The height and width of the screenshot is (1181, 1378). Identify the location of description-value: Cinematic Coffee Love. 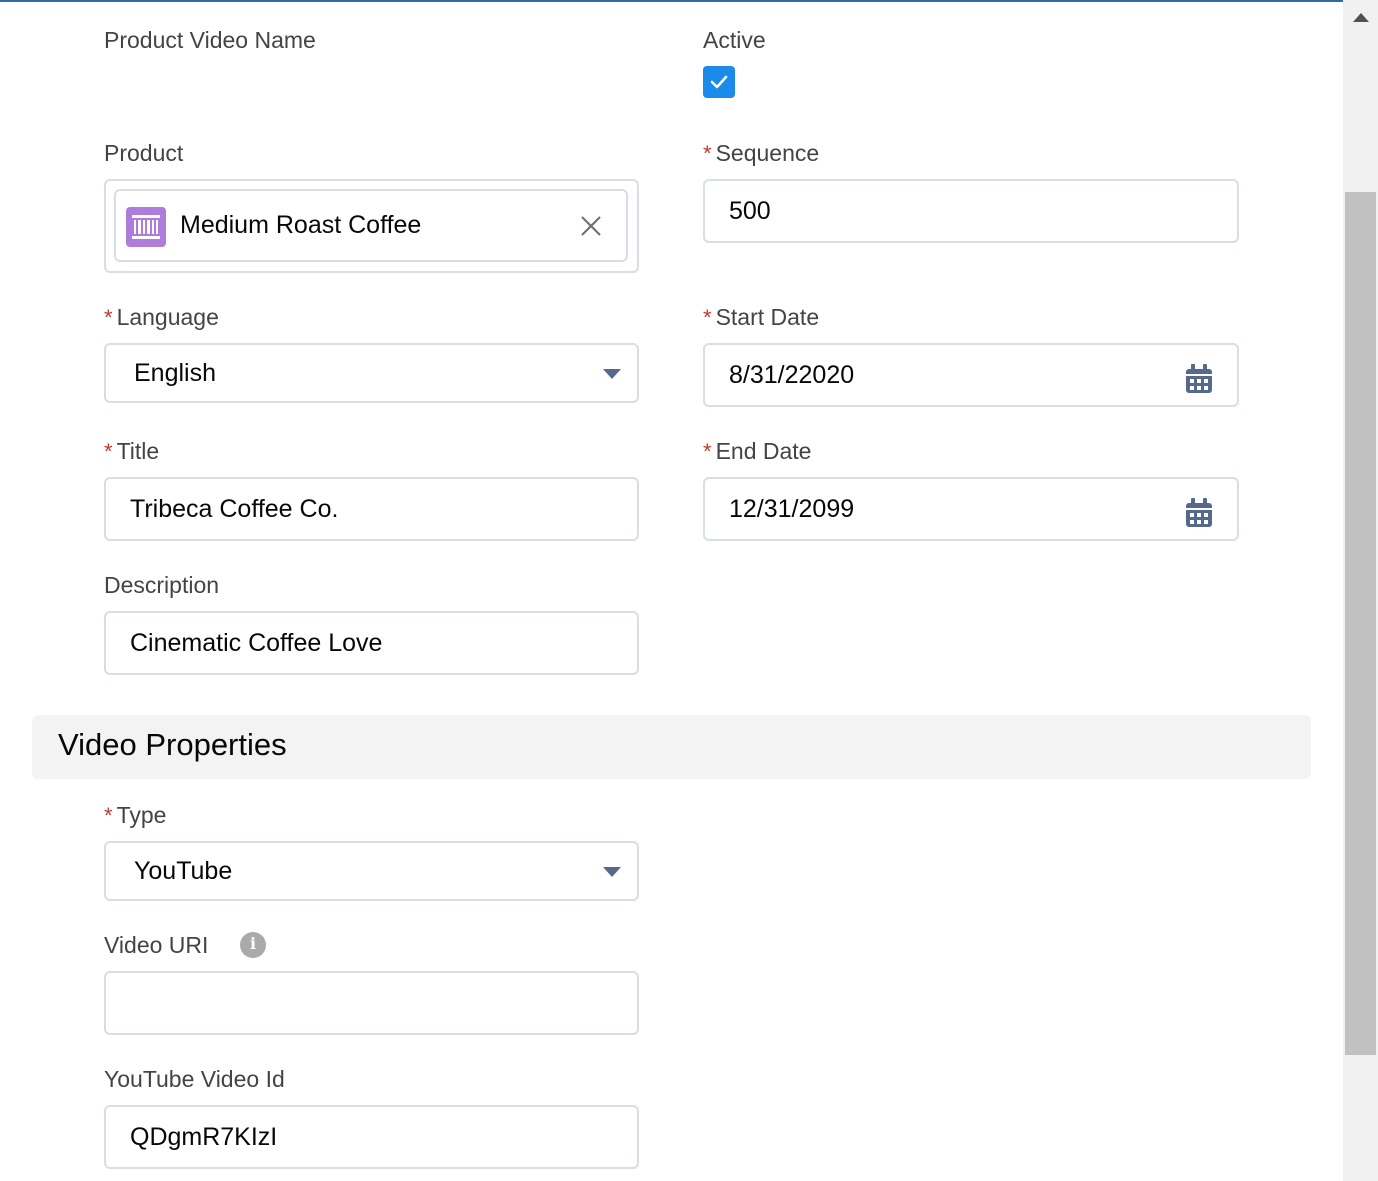
(256, 642).